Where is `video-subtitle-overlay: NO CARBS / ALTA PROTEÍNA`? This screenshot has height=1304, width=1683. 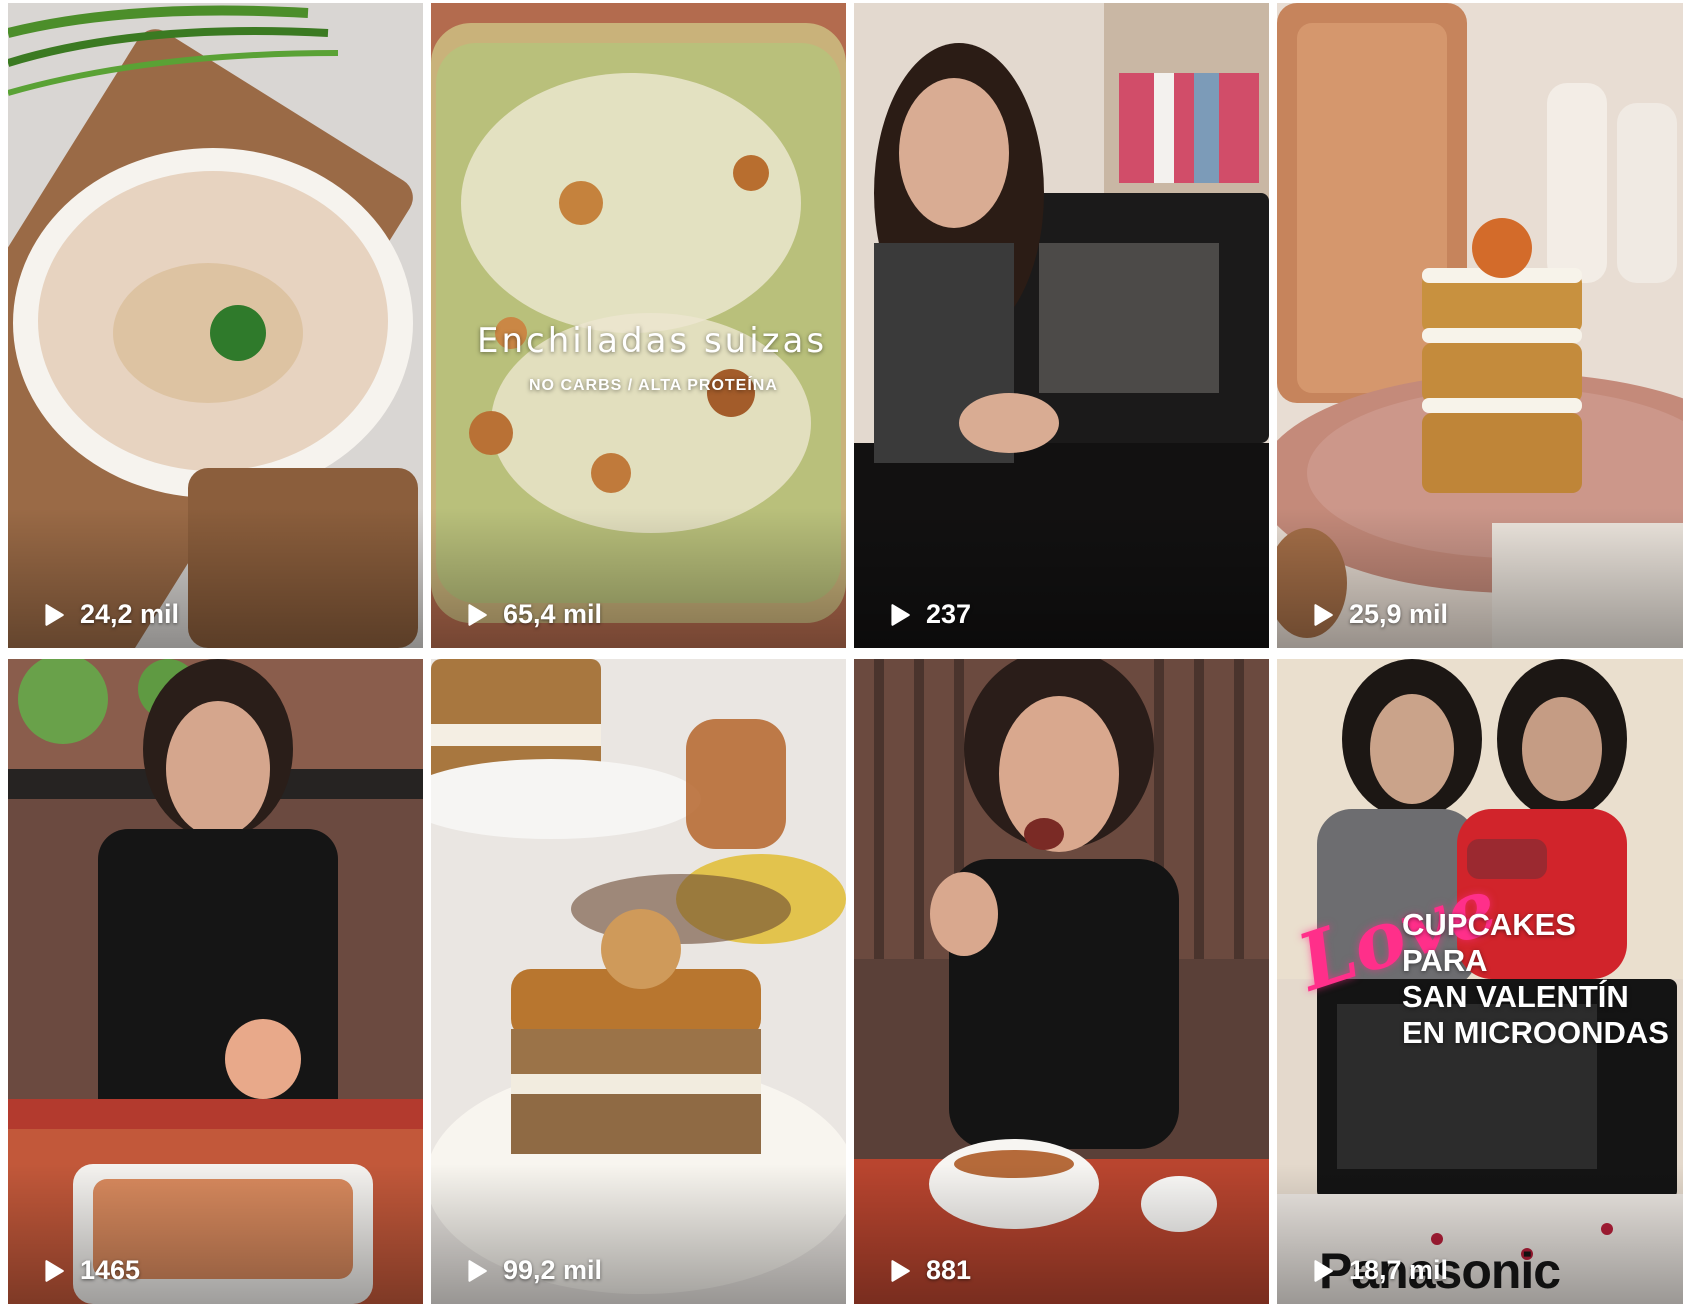 video-subtitle-overlay: NO CARBS / ALTA PROTEÍNA is located at coordinates (653, 385).